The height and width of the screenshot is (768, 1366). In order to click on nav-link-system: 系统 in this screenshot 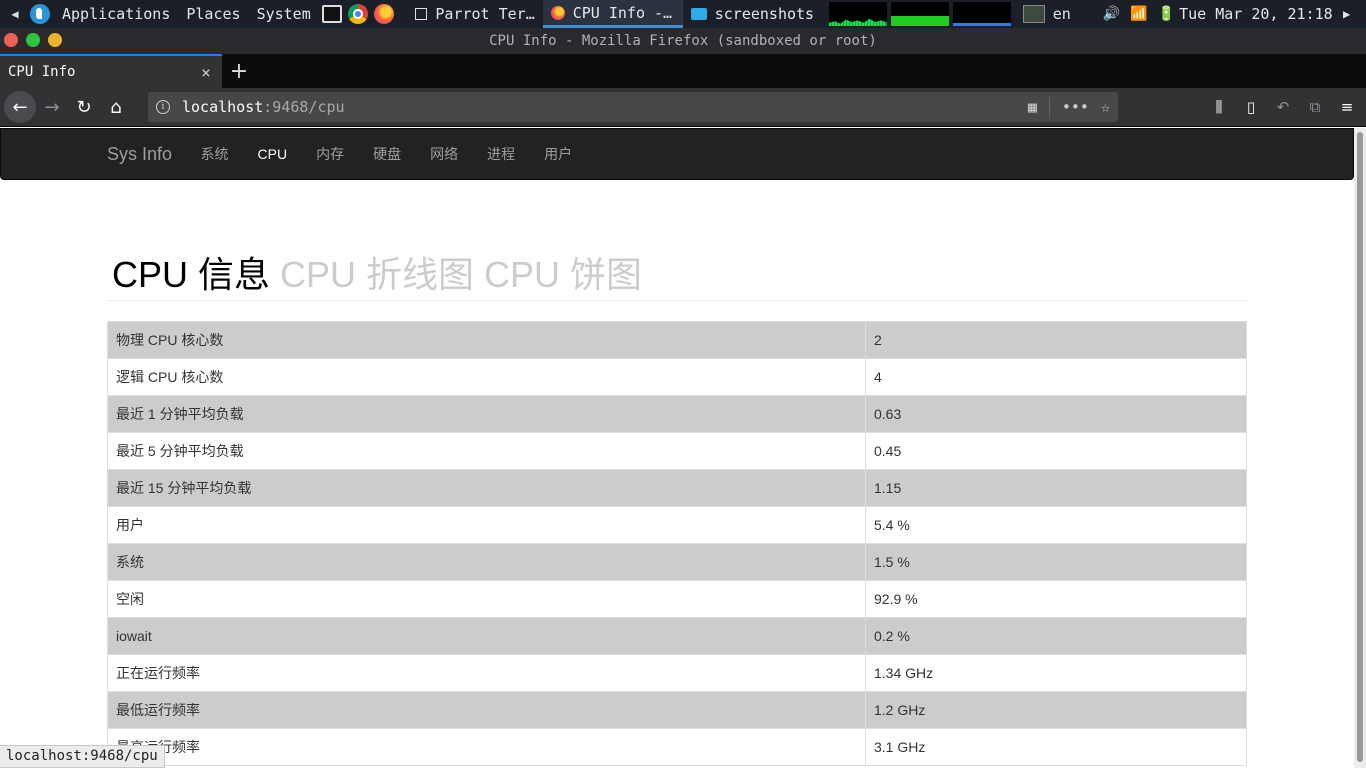, I will do `click(214, 154)`.